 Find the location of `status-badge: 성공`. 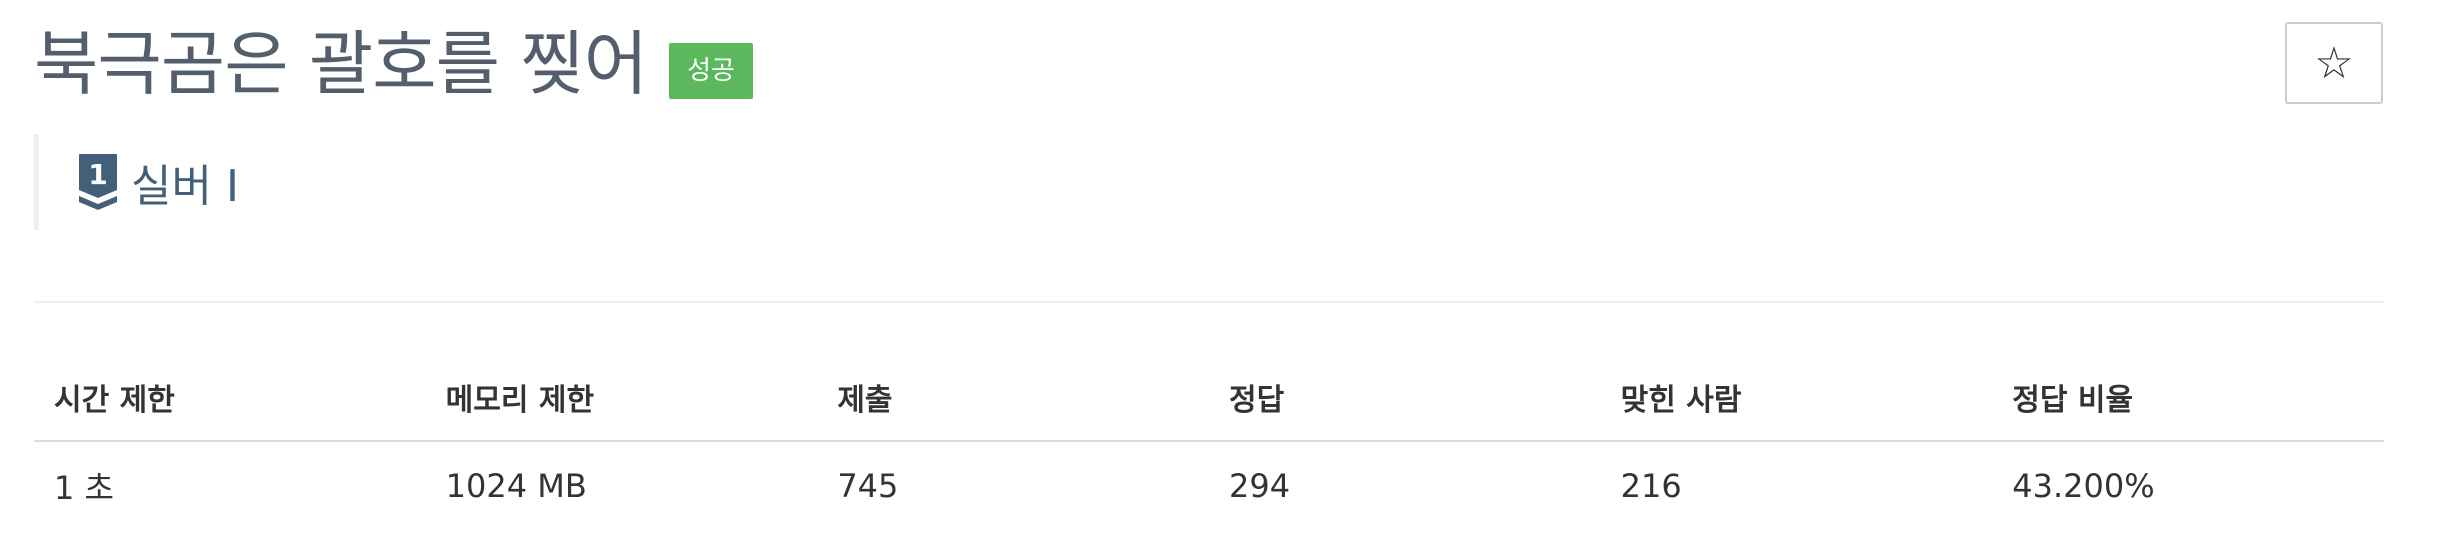

status-badge: 성공 is located at coordinates (711, 71).